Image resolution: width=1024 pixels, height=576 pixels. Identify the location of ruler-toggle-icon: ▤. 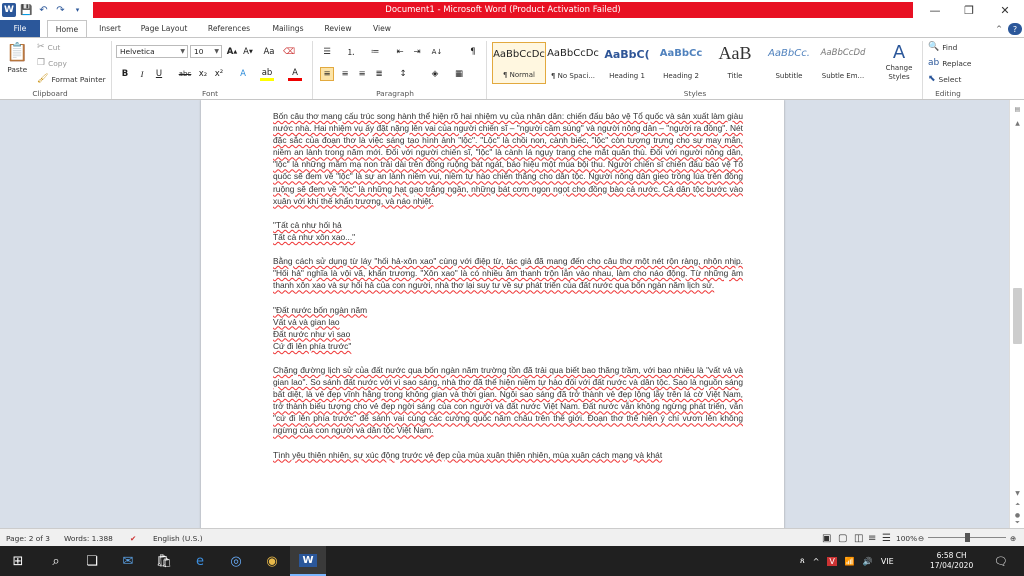
(1017, 109).